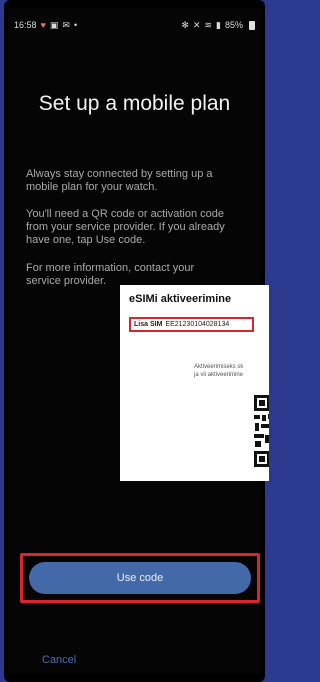  What do you see at coordinates (260, 431) in the screenshot?
I see `qr-code-icon` at bounding box center [260, 431].